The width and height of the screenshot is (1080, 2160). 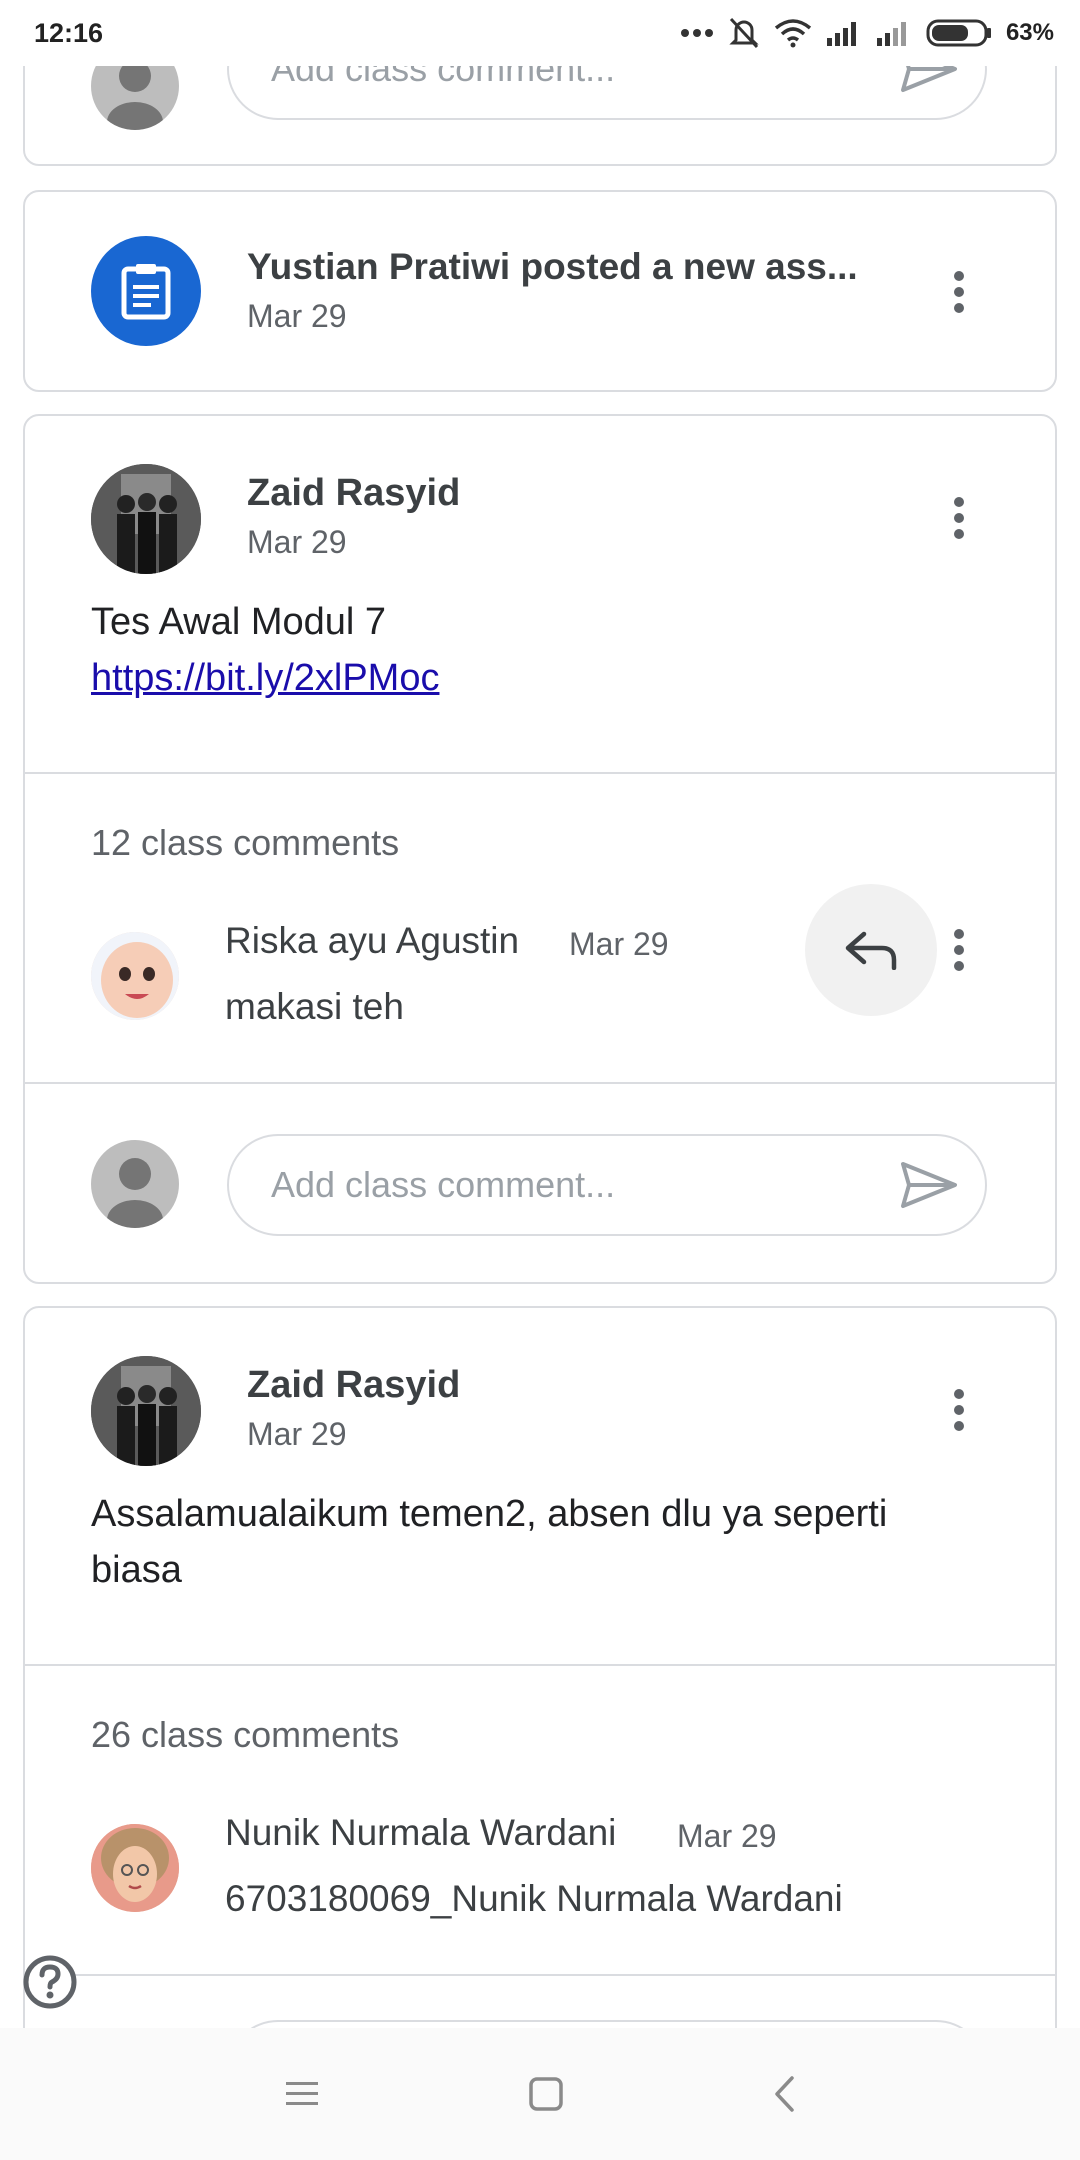 I want to click on assignment-more-button, so click(x=959, y=292).